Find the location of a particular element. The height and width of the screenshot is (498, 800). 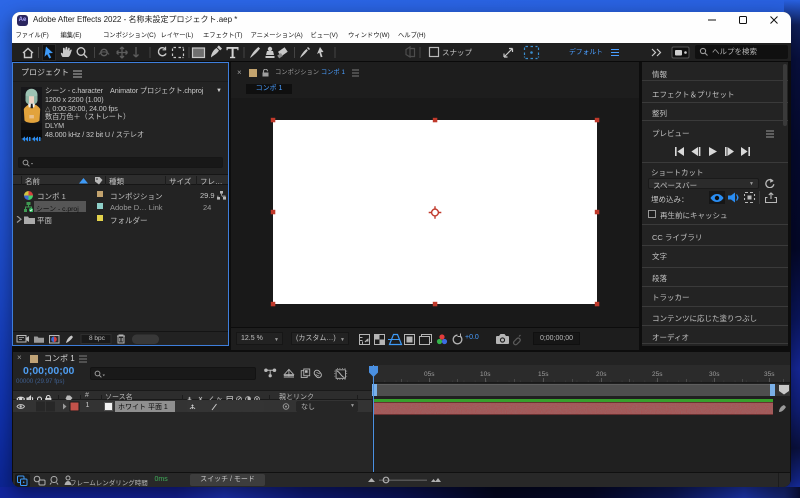

svg-text: 15s is located at coordinates (543, 374).